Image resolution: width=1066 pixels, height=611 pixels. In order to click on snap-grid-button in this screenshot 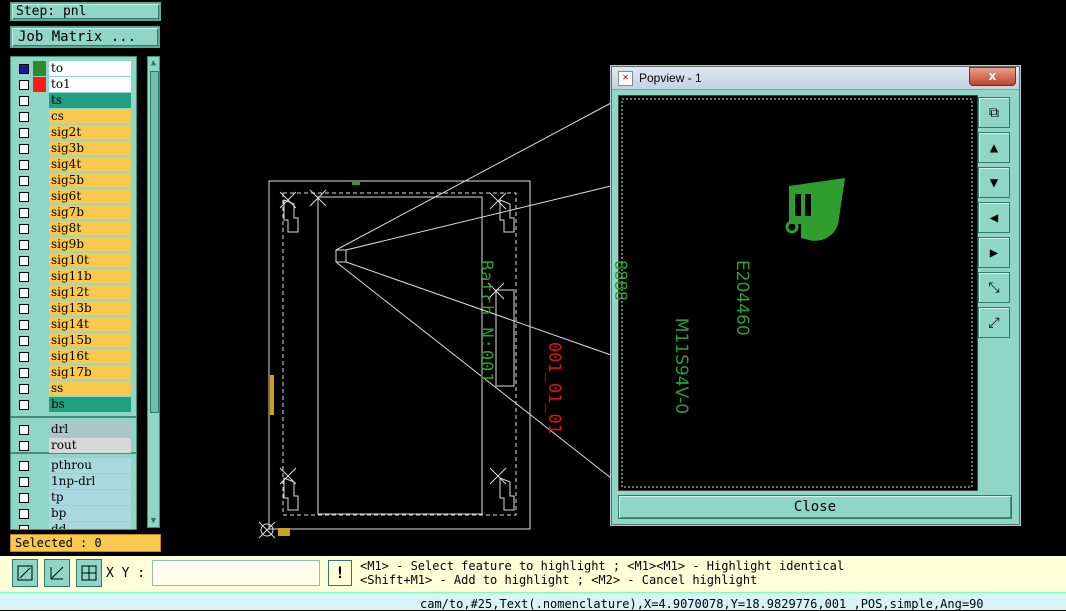, I will do `click(89, 573)`.